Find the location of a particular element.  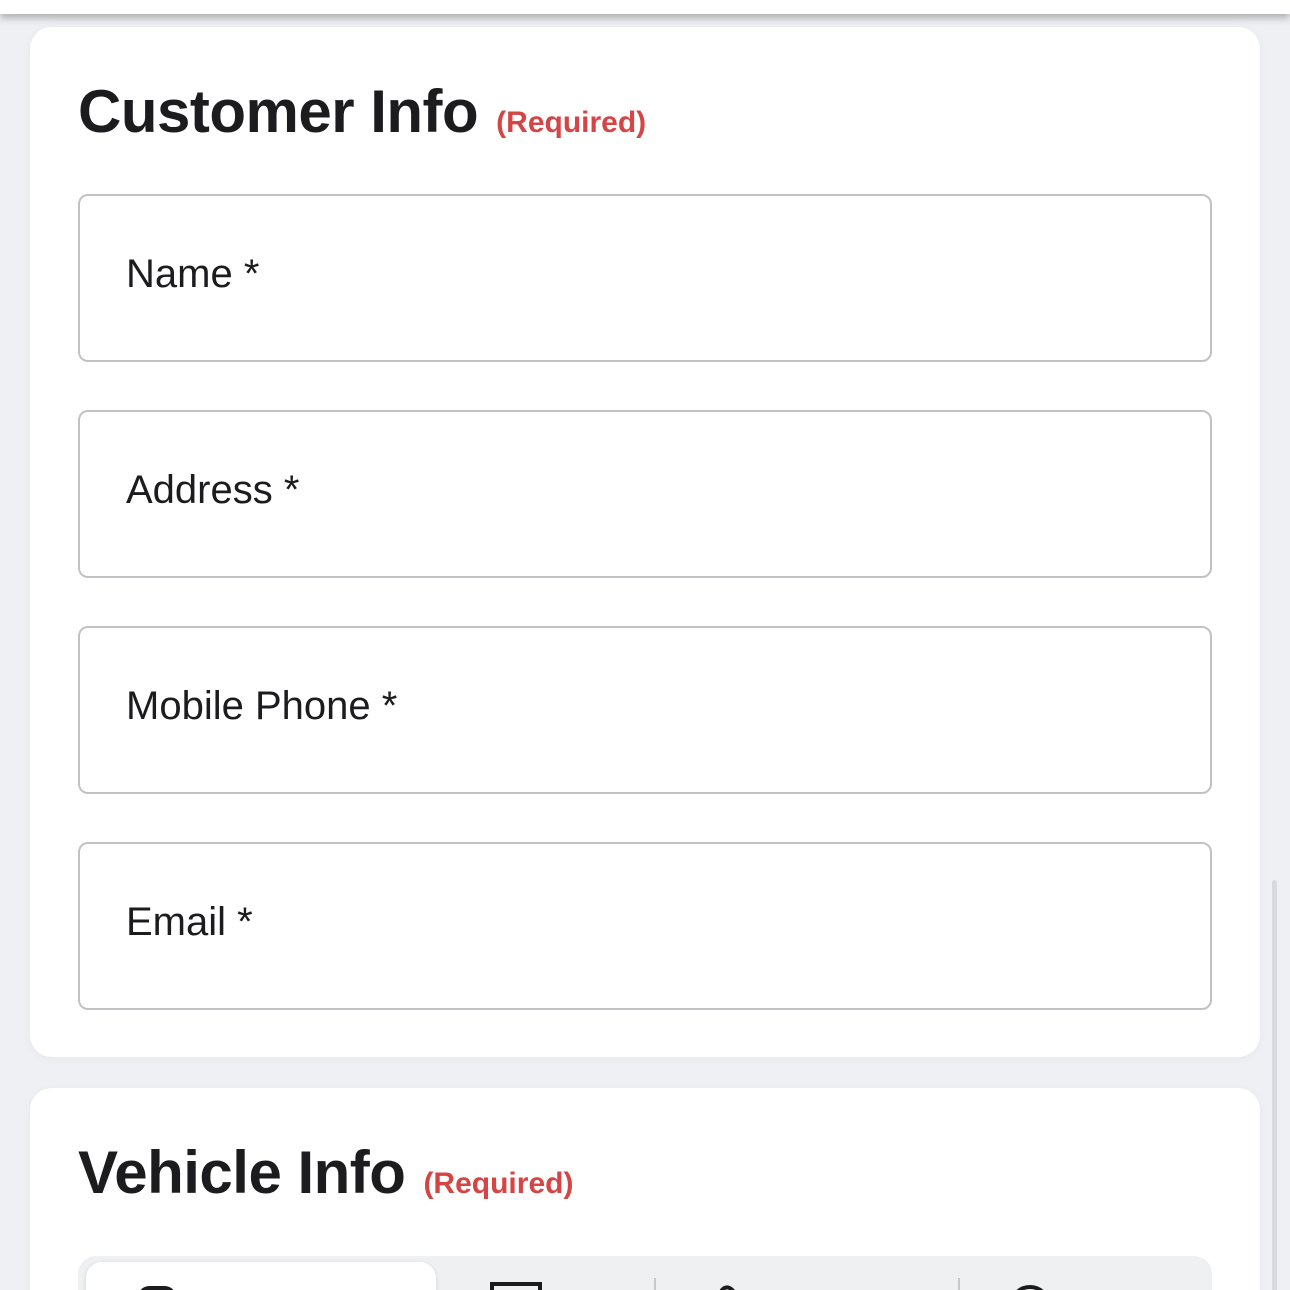

mobile-phone-field: Mobile Phone * is located at coordinates (645, 710).